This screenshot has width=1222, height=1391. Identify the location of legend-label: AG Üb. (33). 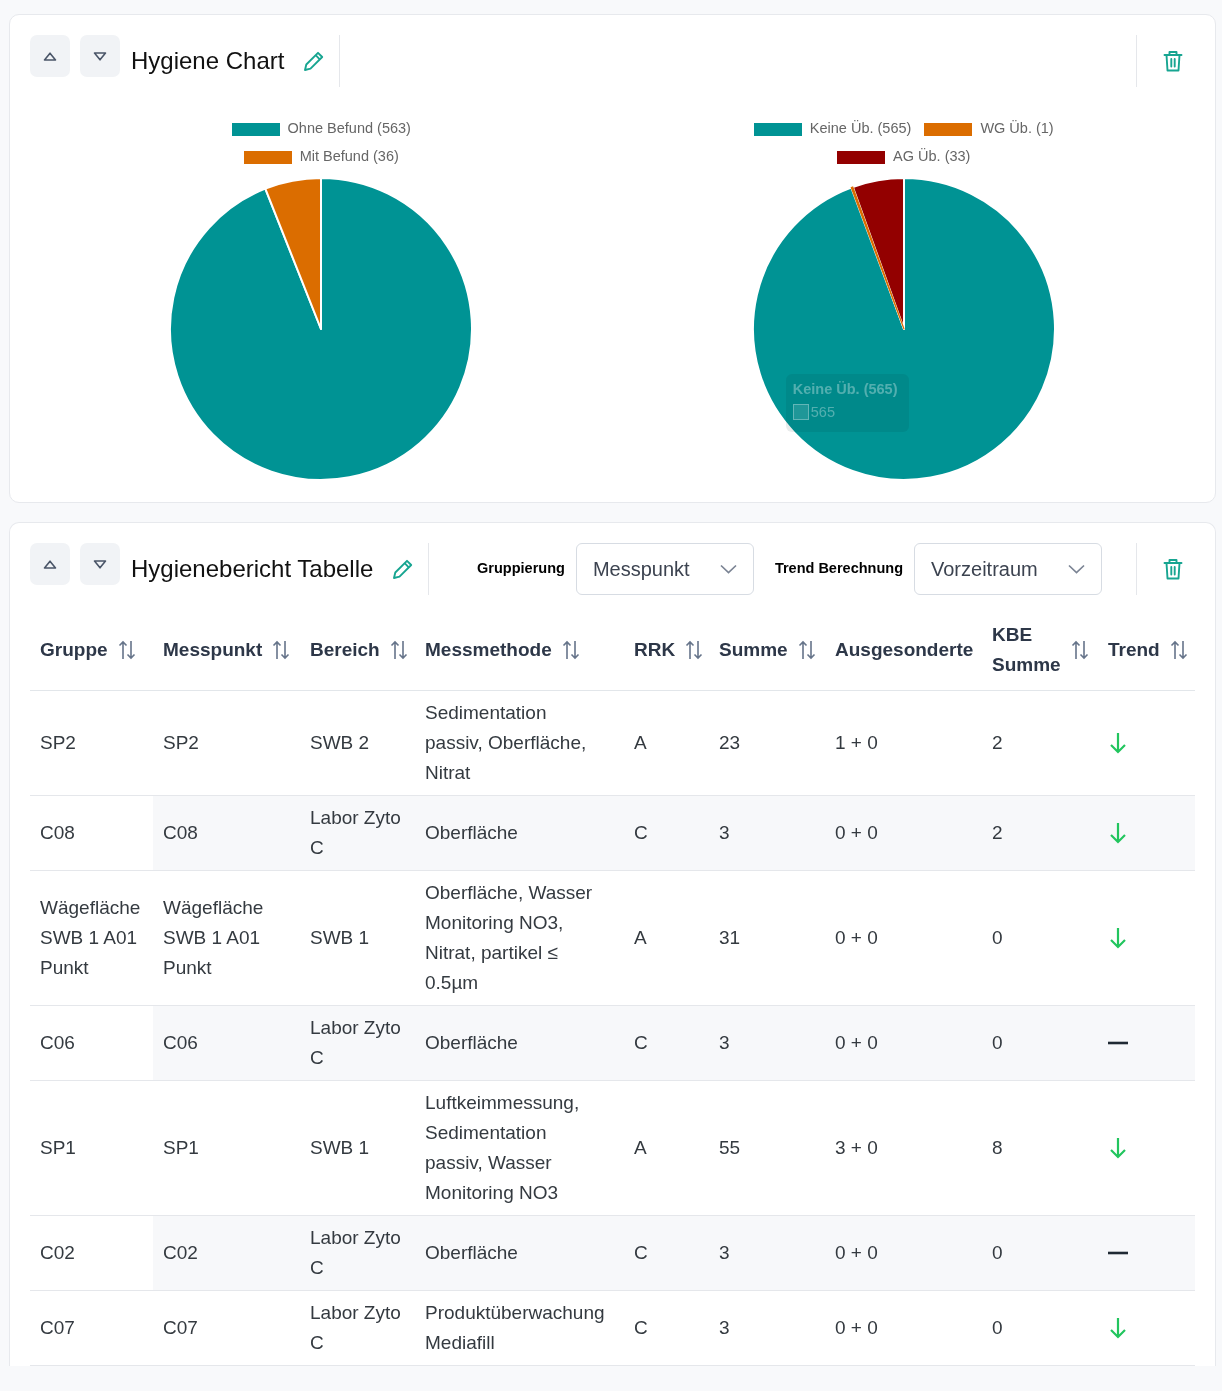
(932, 157).